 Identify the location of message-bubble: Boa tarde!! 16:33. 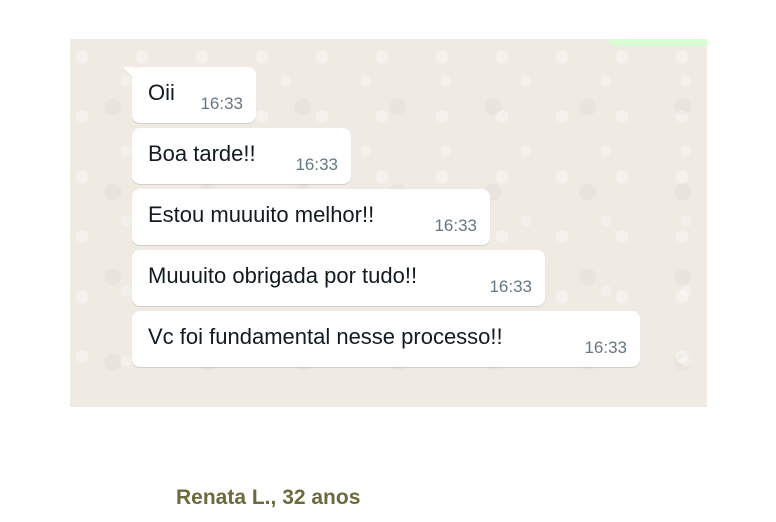
(241, 156).